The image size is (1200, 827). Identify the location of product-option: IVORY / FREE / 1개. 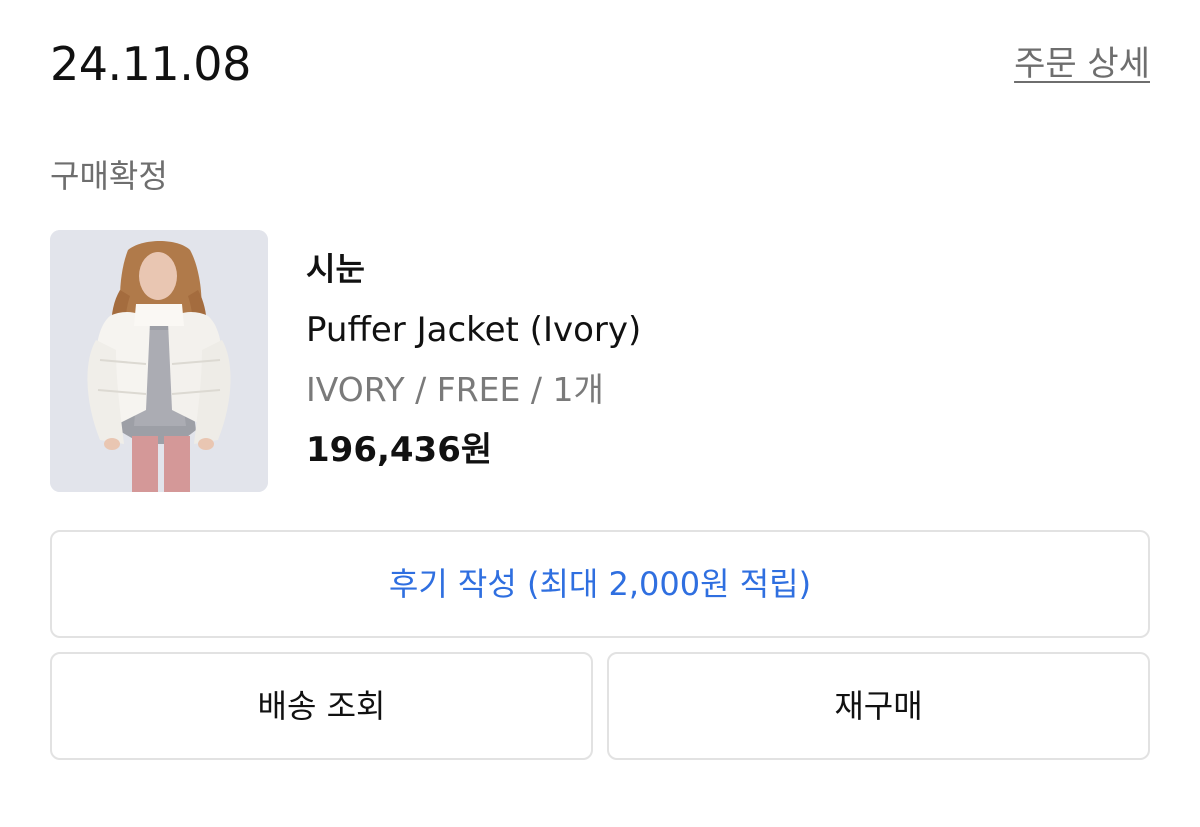
(455, 389).